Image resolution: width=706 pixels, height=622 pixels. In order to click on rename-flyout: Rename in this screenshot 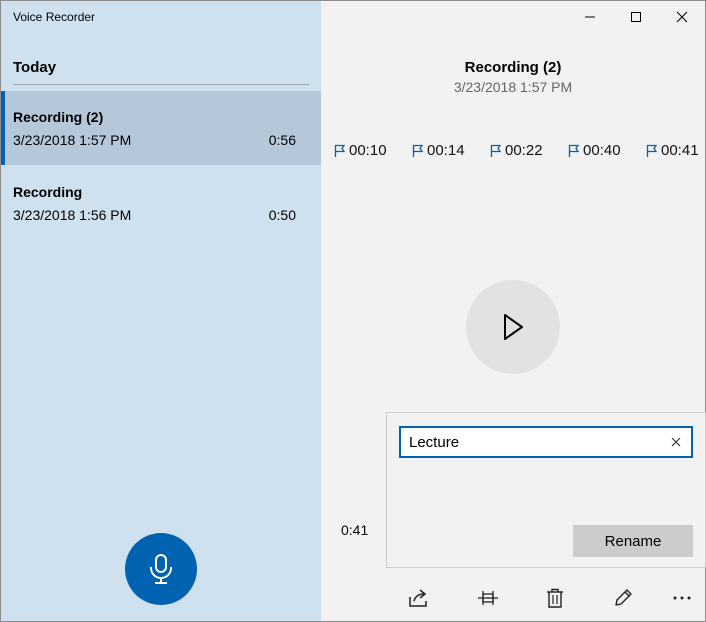, I will do `click(546, 490)`.